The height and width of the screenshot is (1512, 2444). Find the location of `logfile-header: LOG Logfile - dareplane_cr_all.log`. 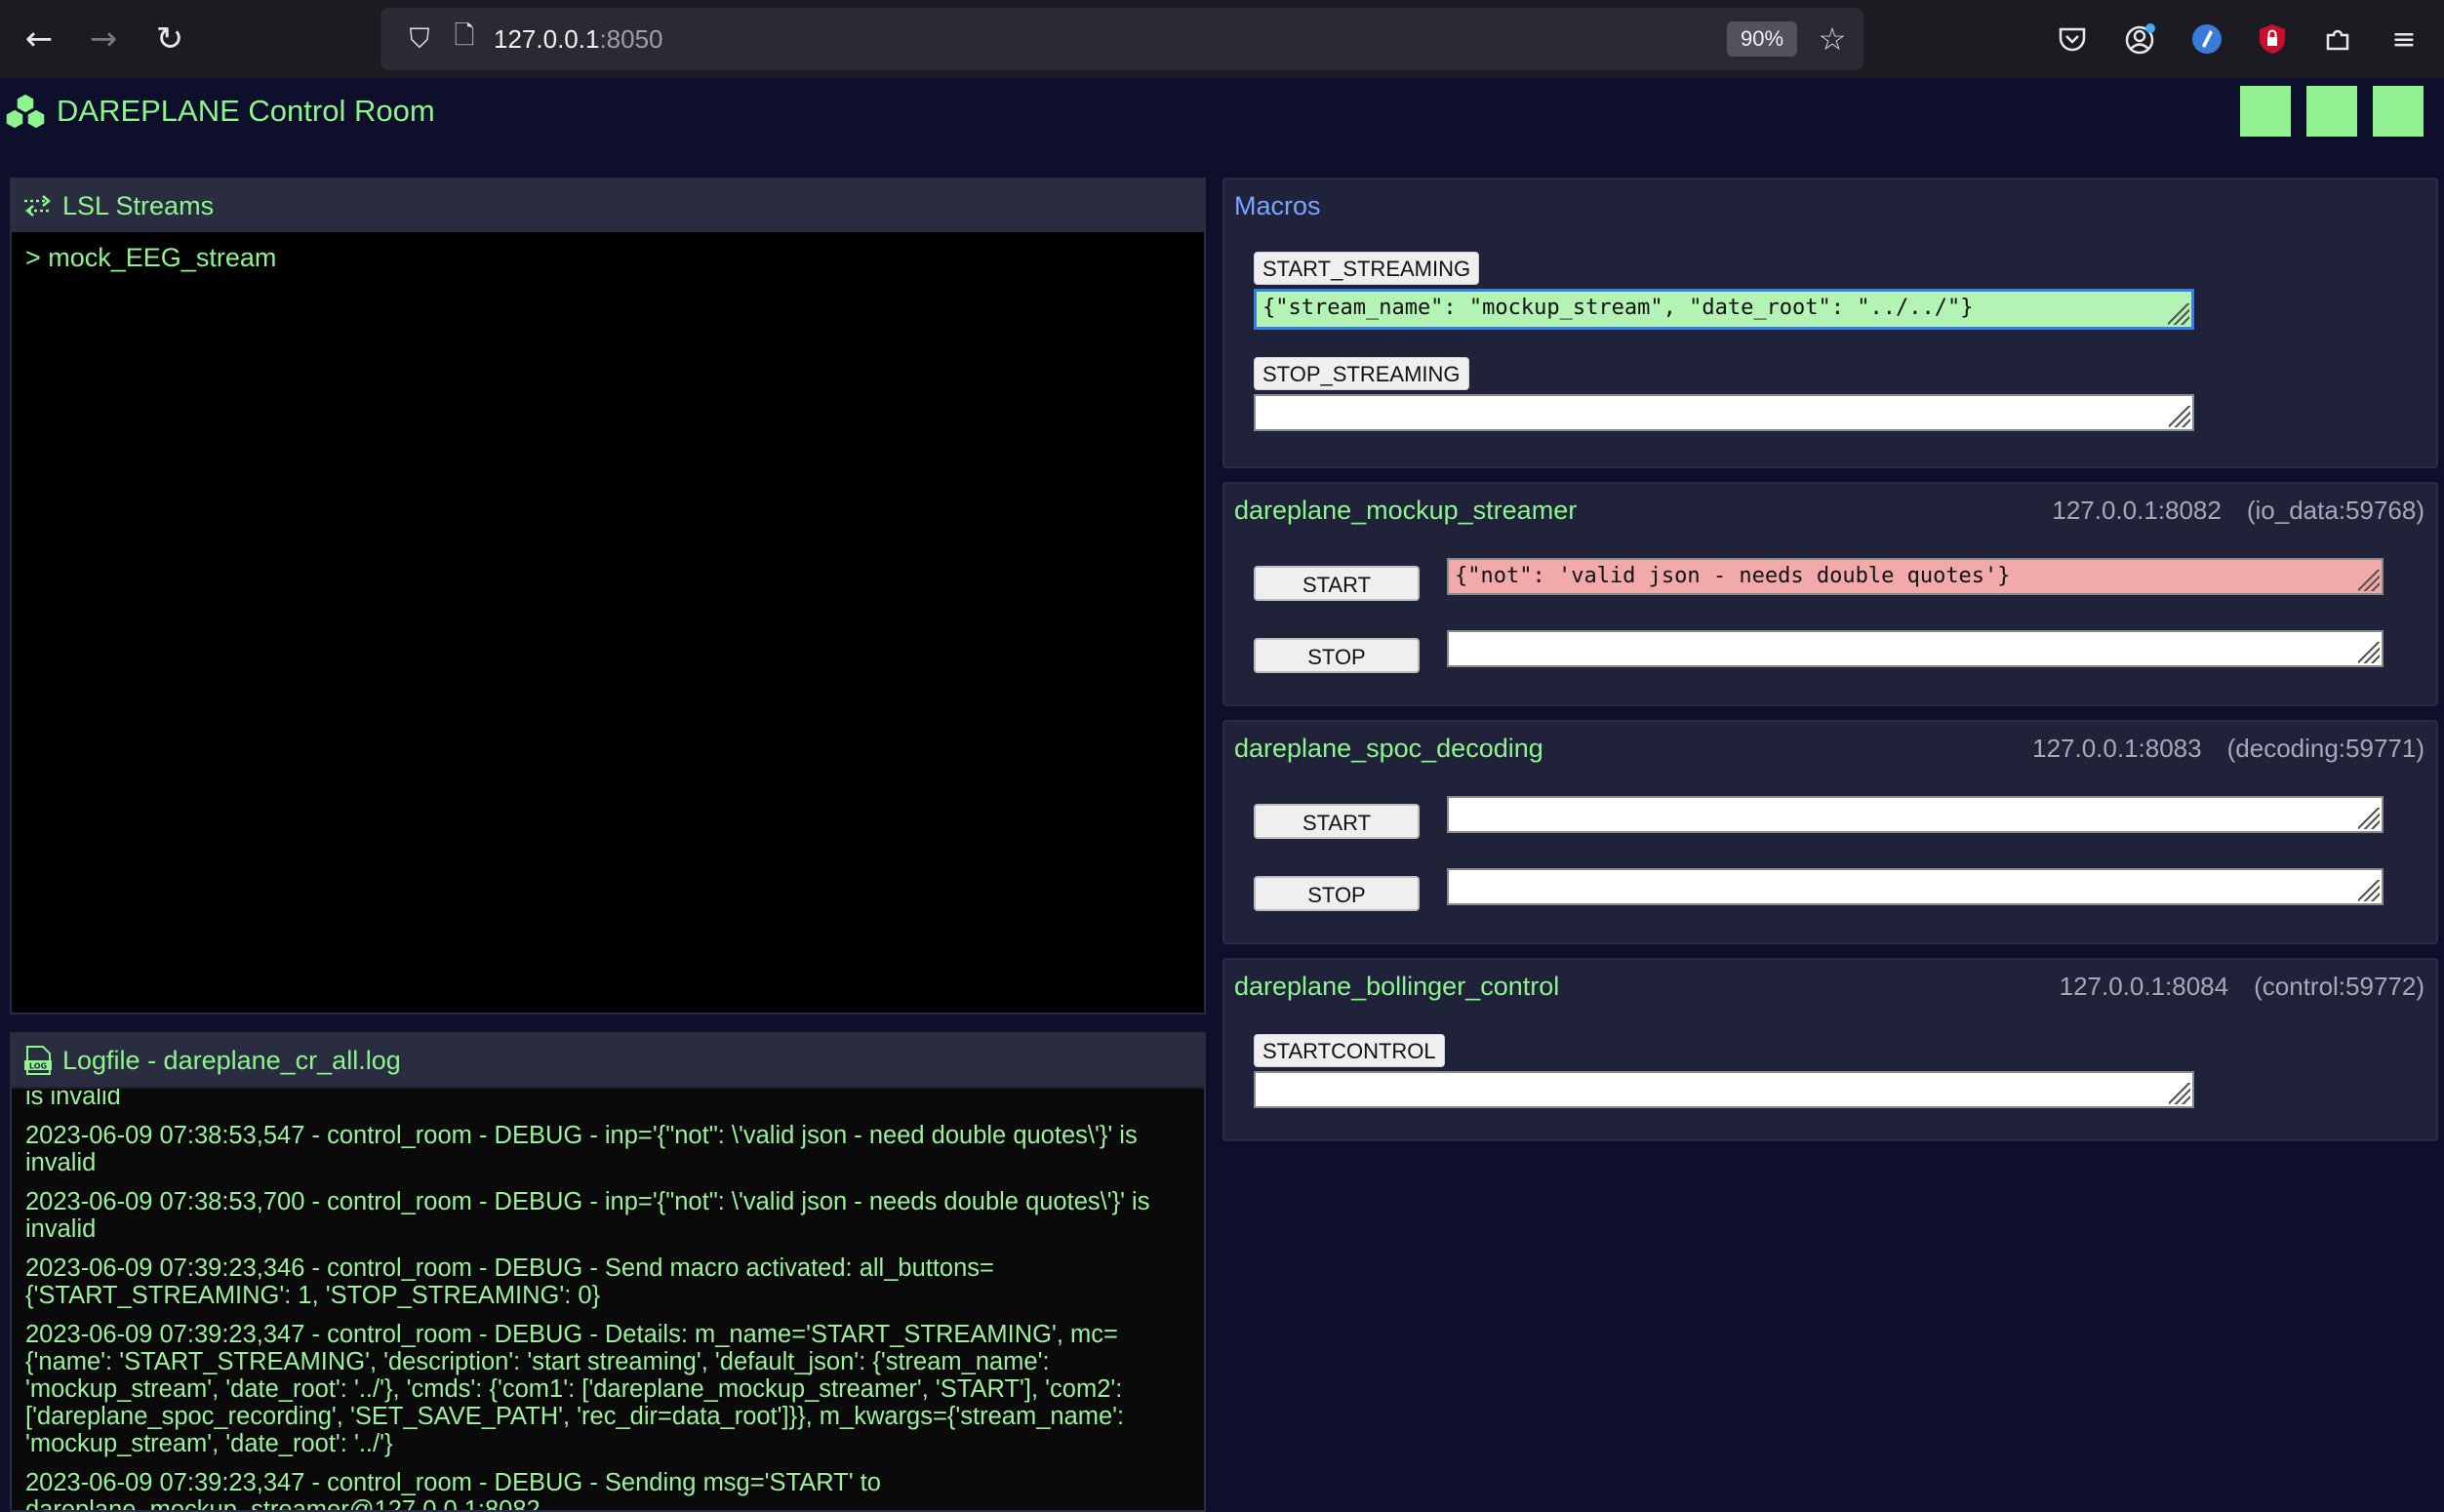

logfile-header: LOG Logfile - dareplane_cr_all.log is located at coordinates (608, 1060).